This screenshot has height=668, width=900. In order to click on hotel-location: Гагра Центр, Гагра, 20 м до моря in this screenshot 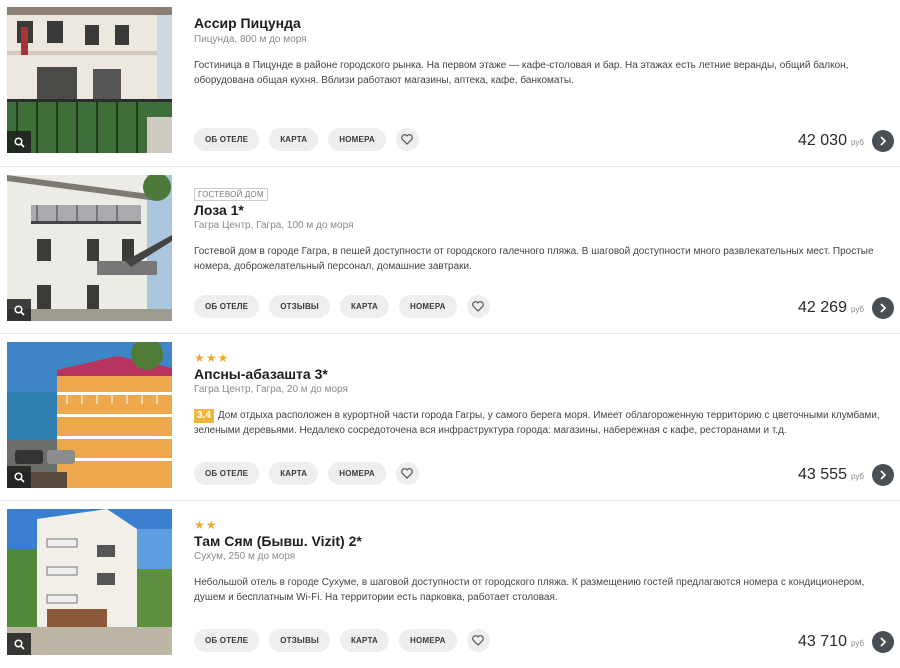, I will do `click(271, 389)`.